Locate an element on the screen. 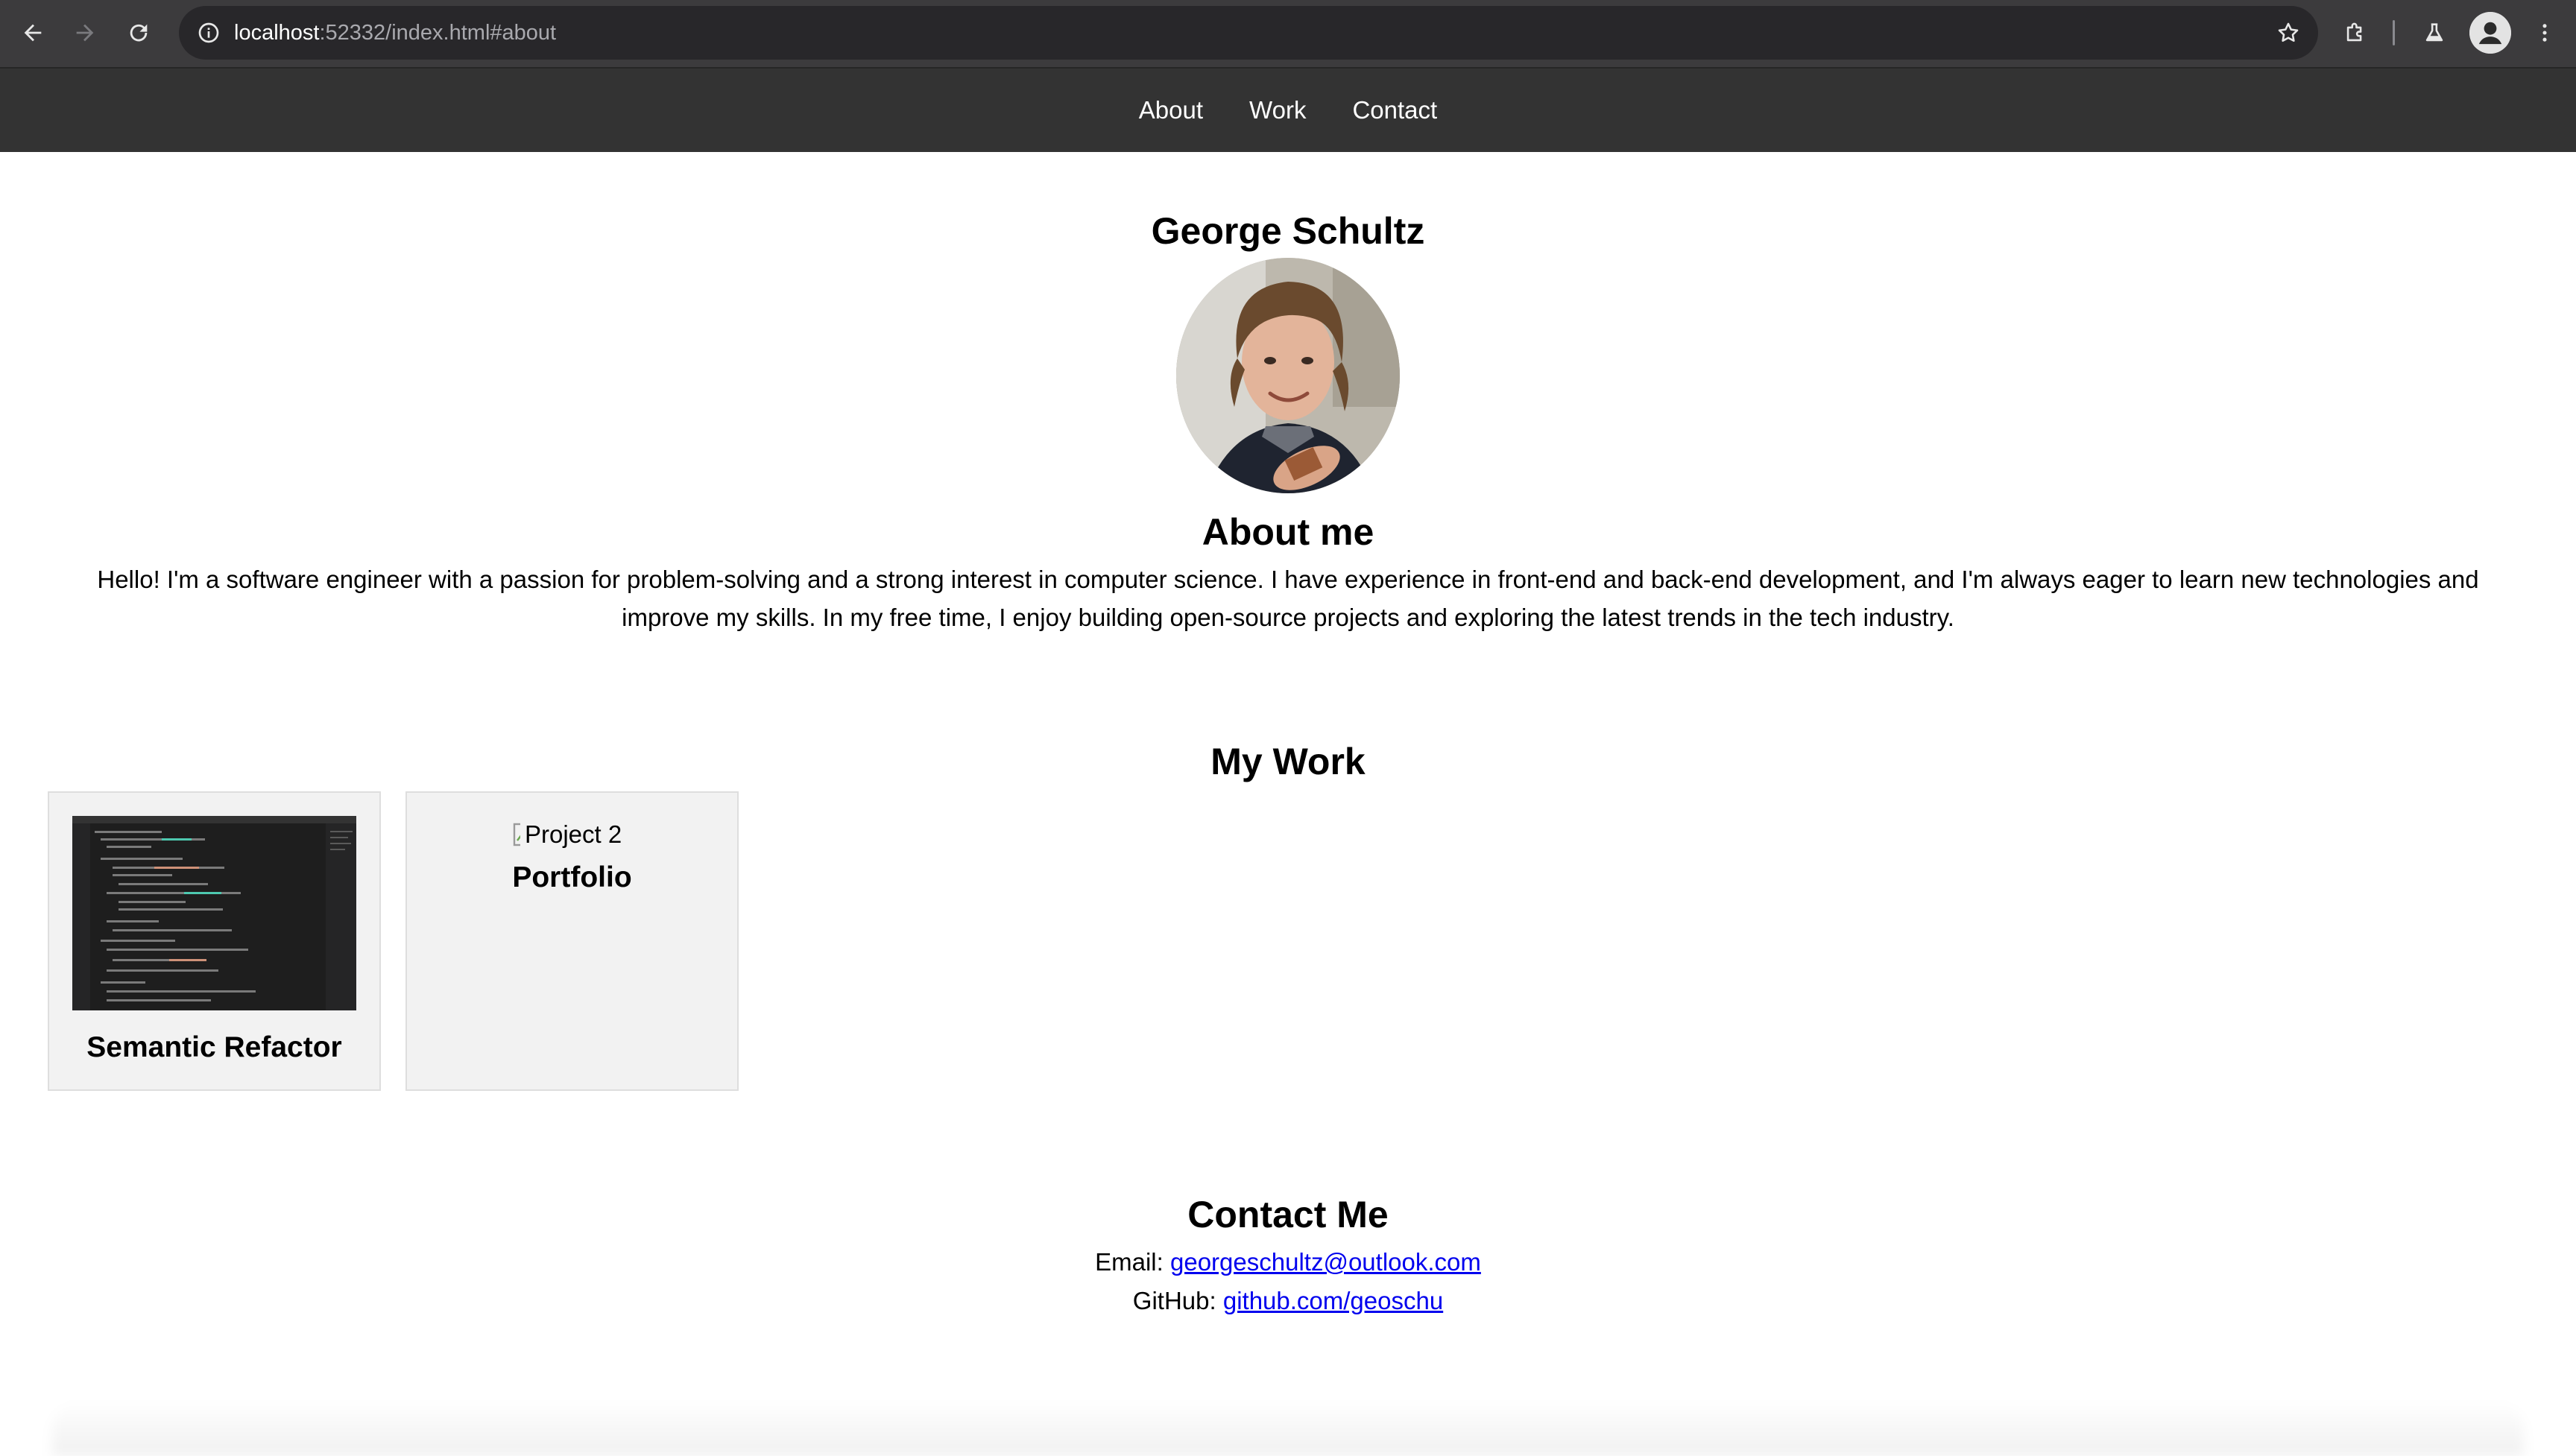  site-navbar: About Work Contact is located at coordinates (1288, 109).